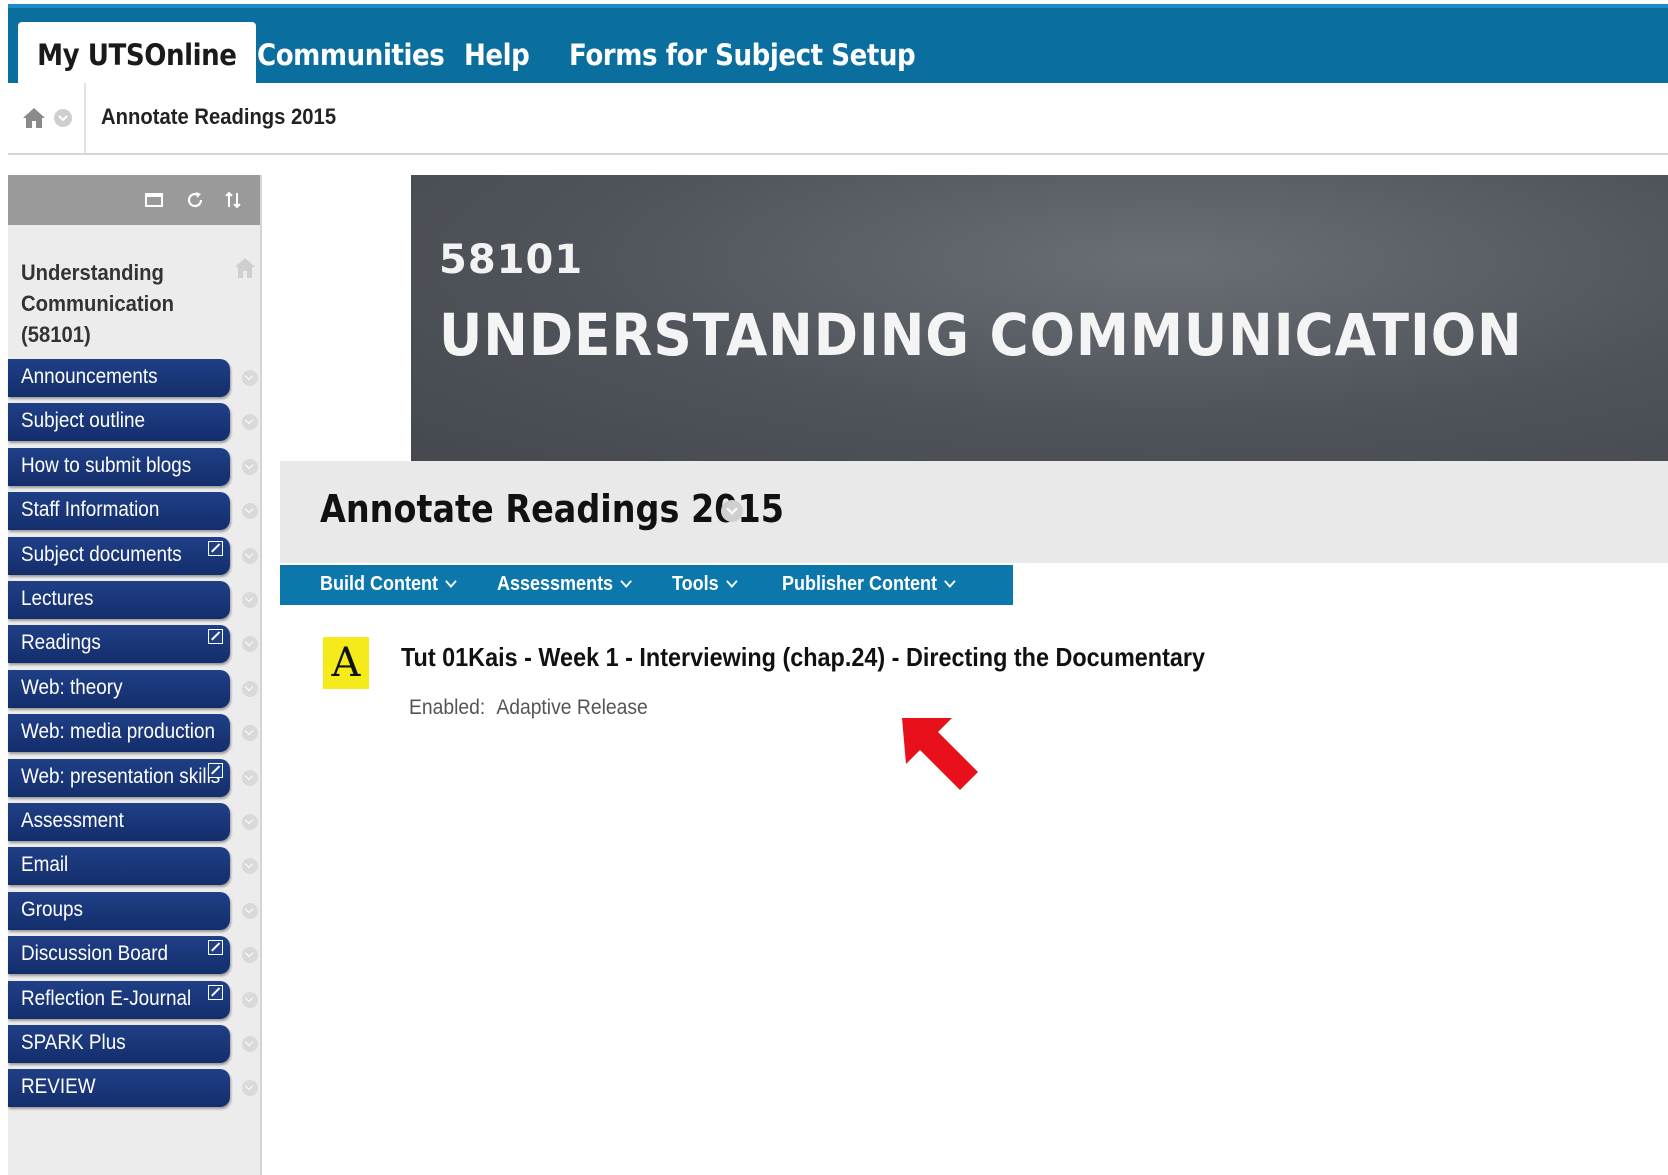 The height and width of the screenshot is (1175, 1668). Describe the element at coordinates (379, 584) in the screenshot. I see `build-content-label: Build Content` at that location.